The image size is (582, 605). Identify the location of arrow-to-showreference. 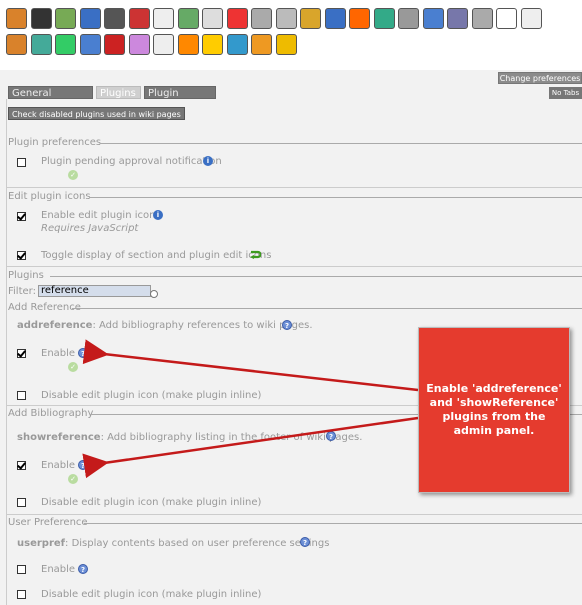
(250, 447).